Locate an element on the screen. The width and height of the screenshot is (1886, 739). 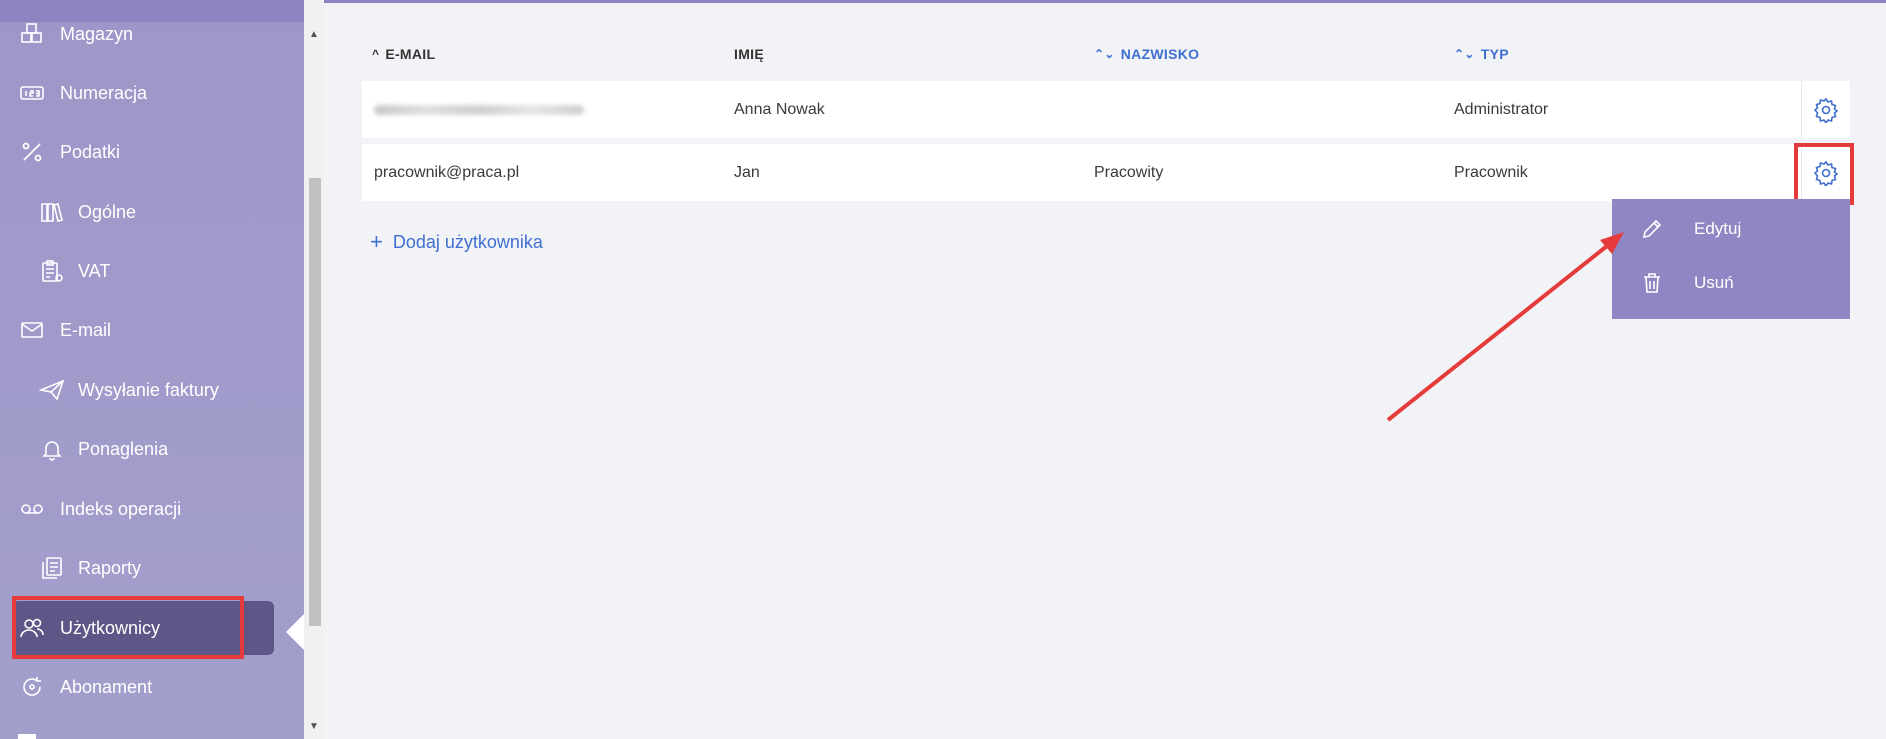
sidebar-item-numeracja: Numeracja is located at coordinates (82, 93).